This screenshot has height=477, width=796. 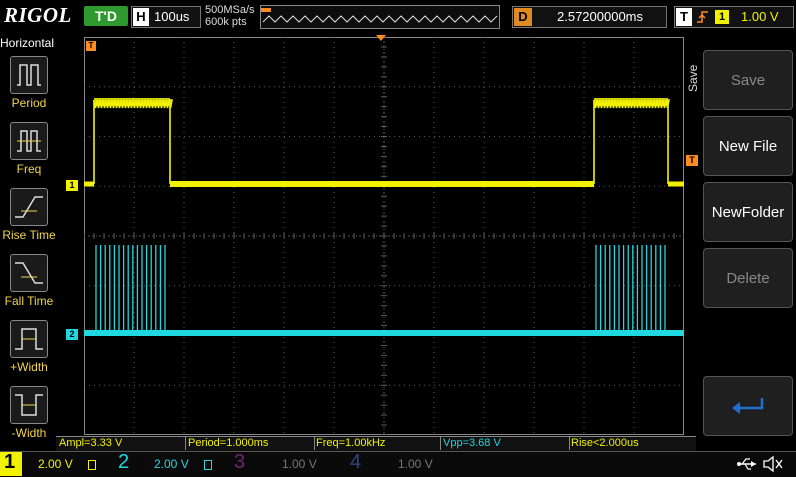 I want to click on ch4-scale: 1.00 V, so click(x=415, y=464).